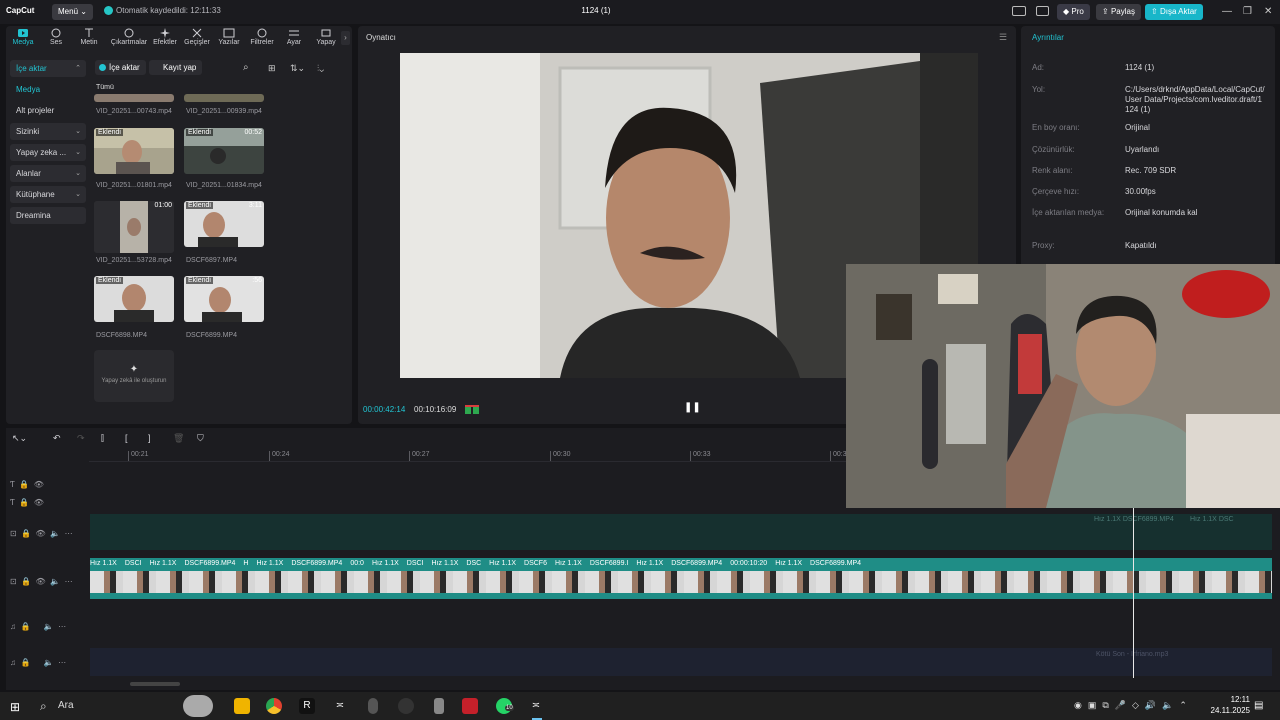 The image size is (1280, 720). I want to click on app-r-icon: R, so click(307, 706).